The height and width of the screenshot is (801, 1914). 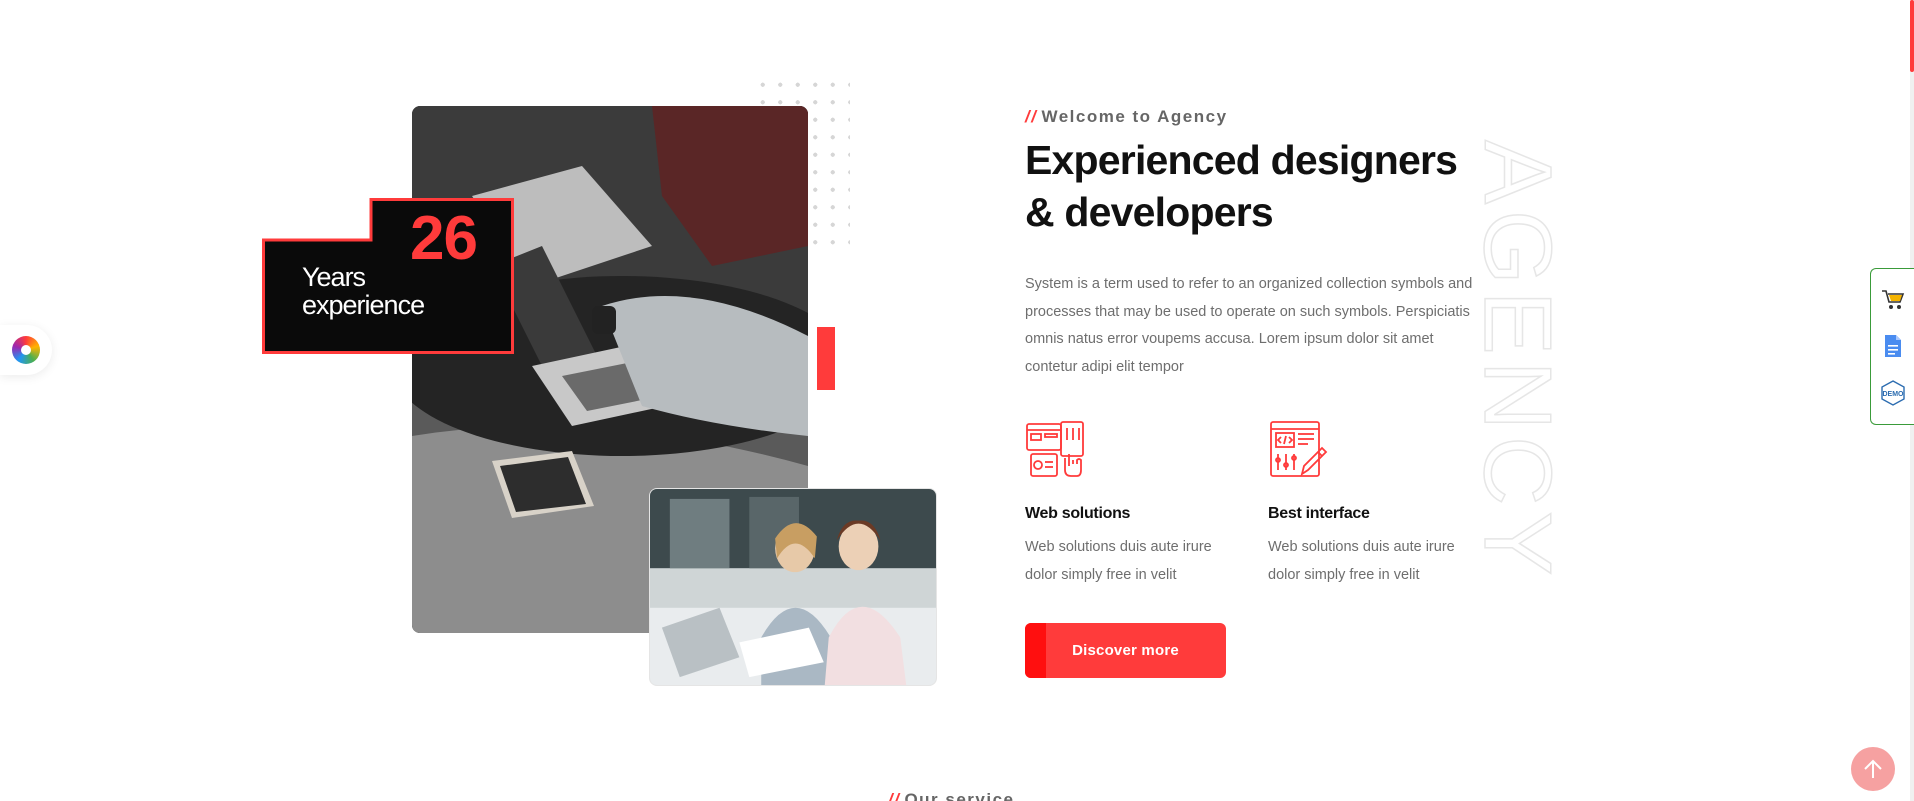 I want to click on experience-years-number: 26, so click(x=444, y=238).